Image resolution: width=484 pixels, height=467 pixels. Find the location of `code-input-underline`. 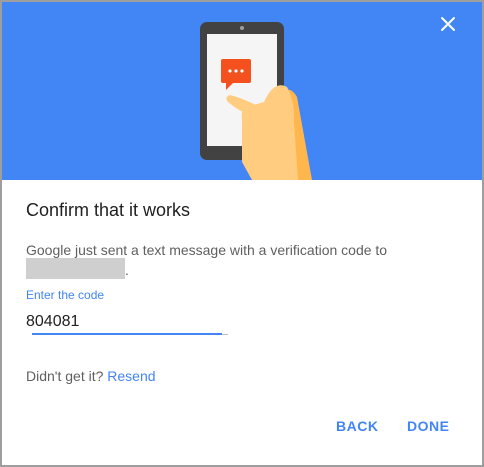

code-input-underline is located at coordinates (127, 334).